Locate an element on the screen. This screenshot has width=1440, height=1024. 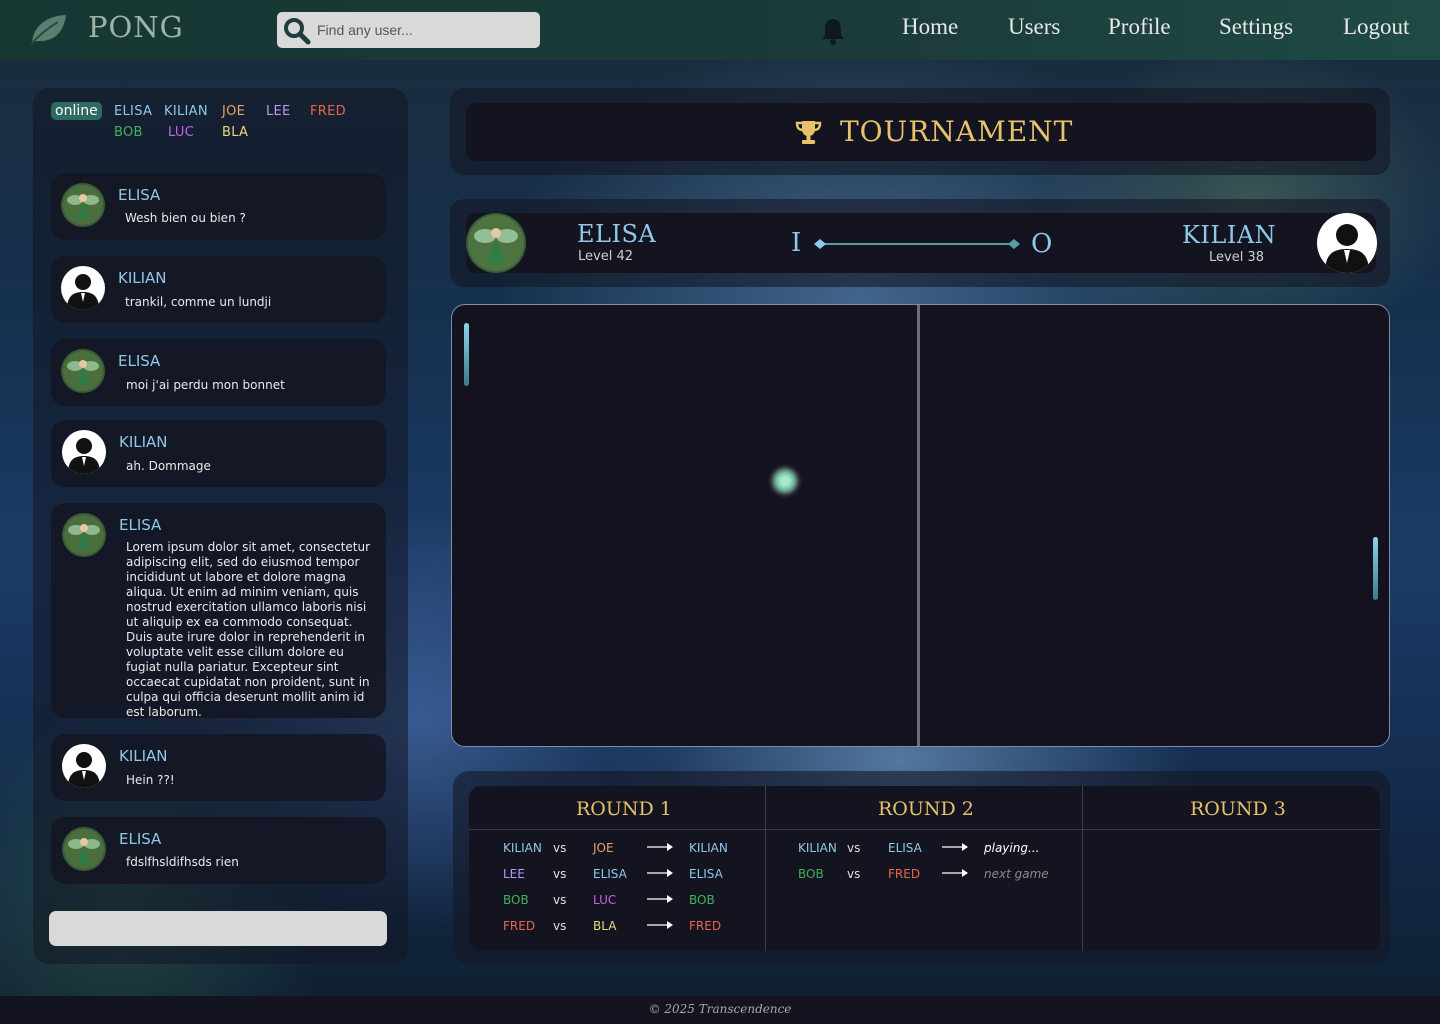
app-logo: PONG is located at coordinates (136, 27).